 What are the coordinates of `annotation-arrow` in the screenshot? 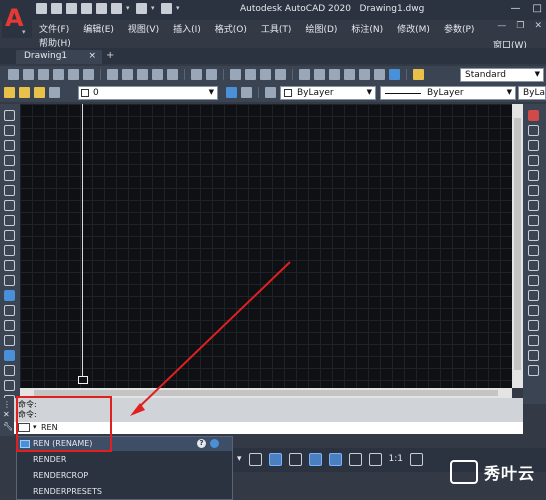 It's located at (210, 338).